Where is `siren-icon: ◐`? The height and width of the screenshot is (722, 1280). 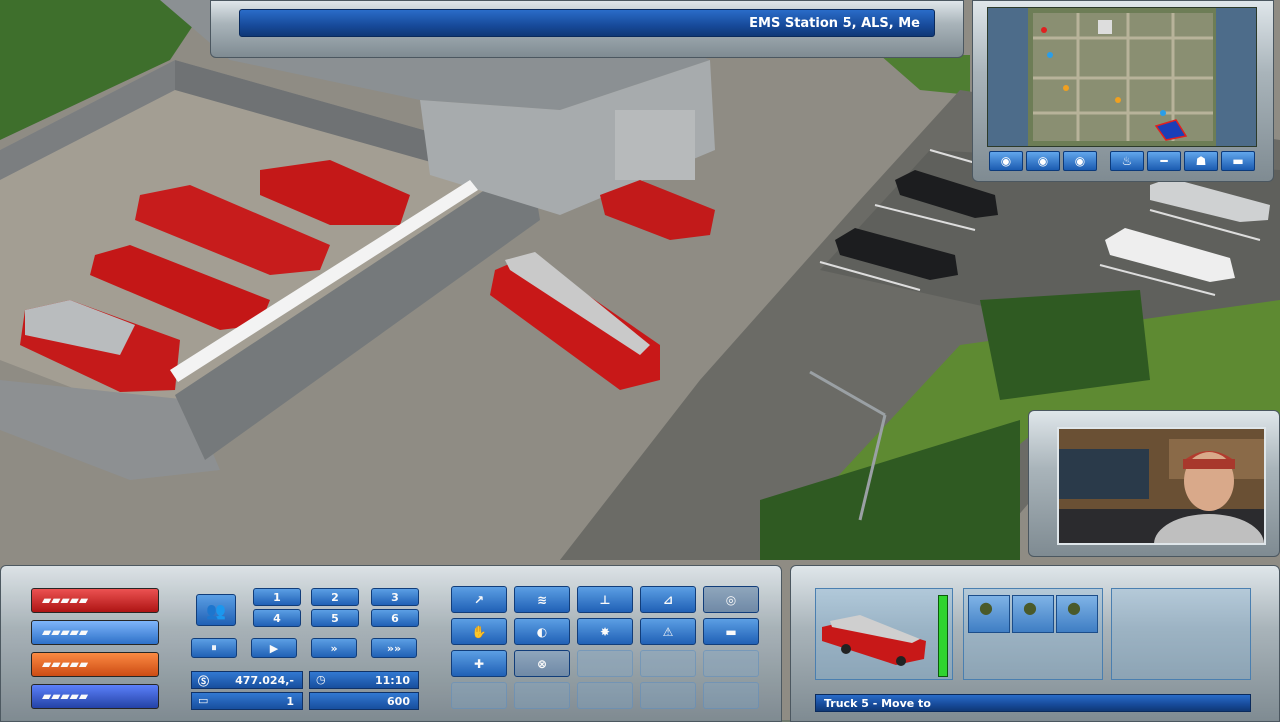 siren-icon: ◐ is located at coordinates (542, 631).